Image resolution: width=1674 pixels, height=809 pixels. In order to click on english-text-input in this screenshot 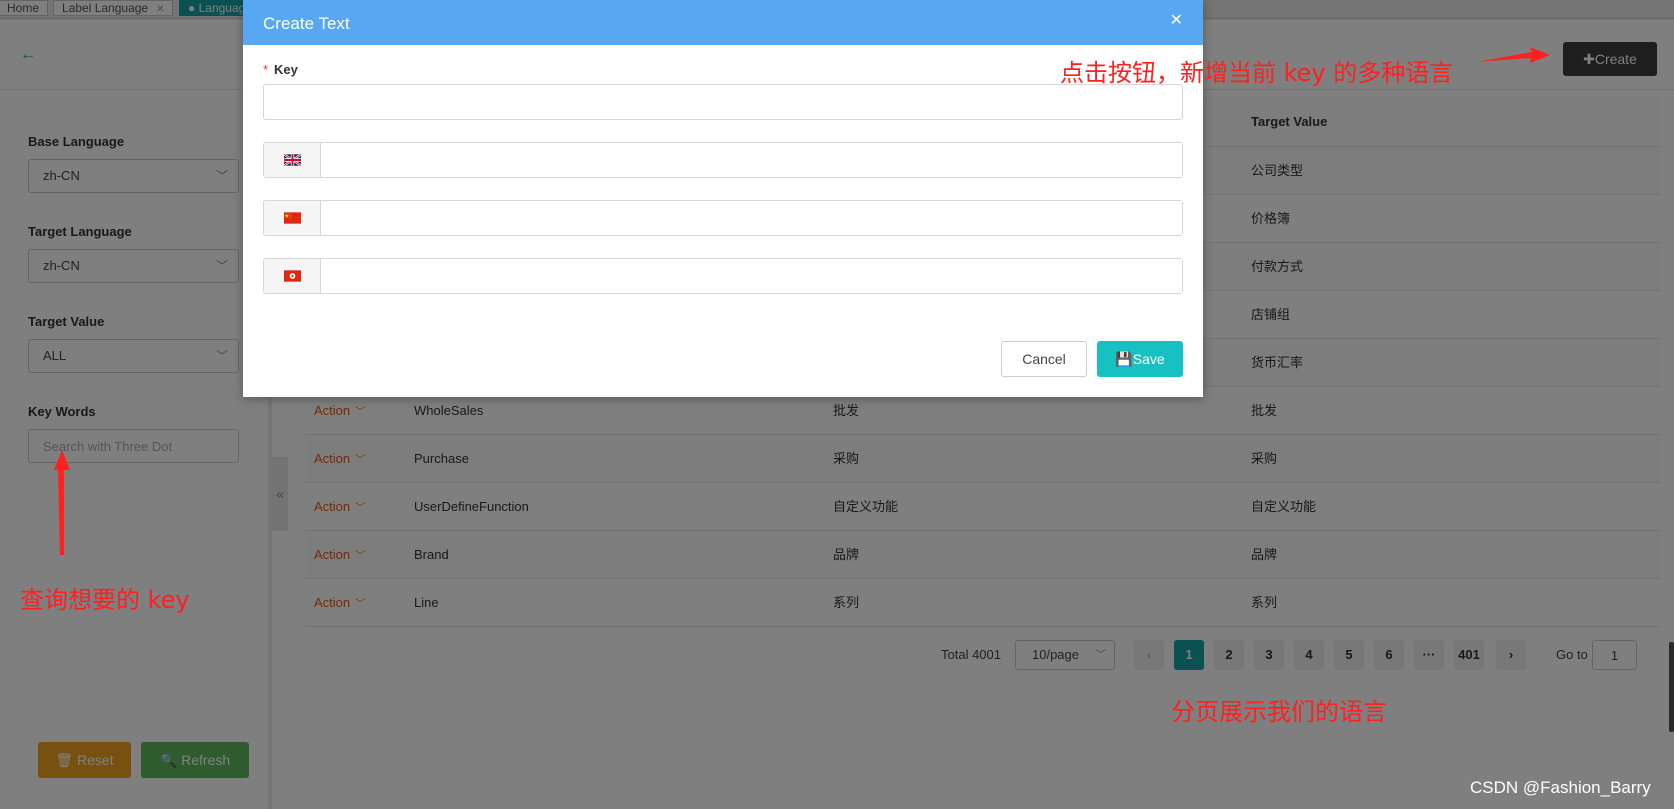, I will do `click(752, 160)`.